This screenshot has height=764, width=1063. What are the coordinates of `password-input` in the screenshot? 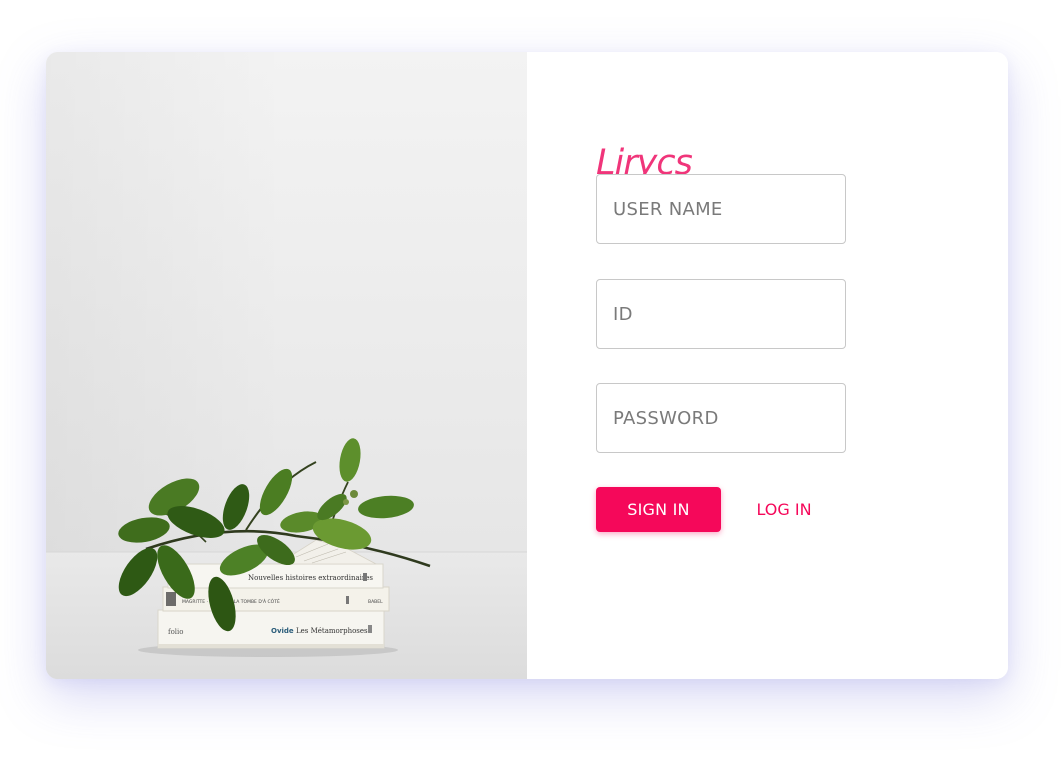 It's located at (721, 418).